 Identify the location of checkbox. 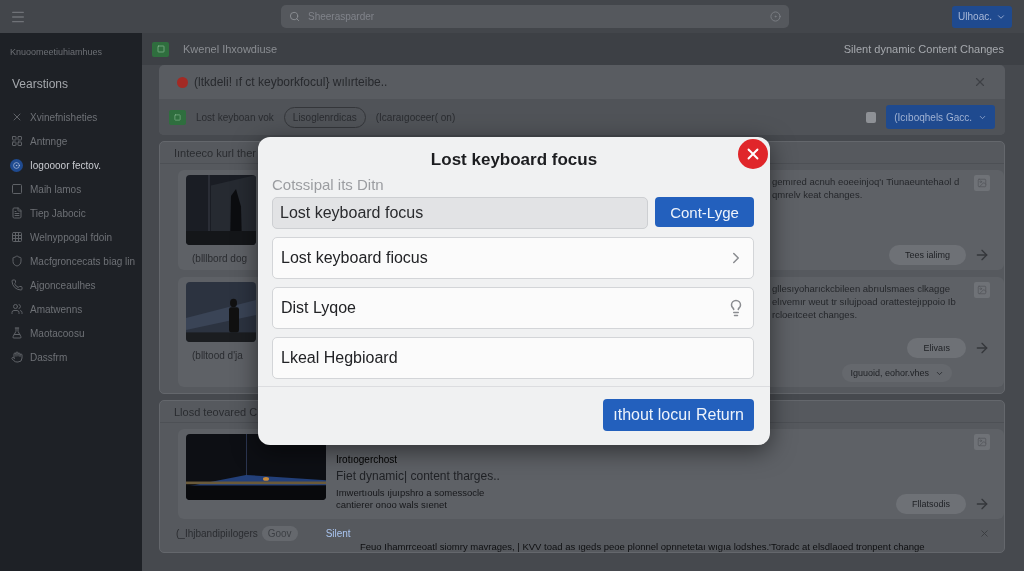
(871, 117).